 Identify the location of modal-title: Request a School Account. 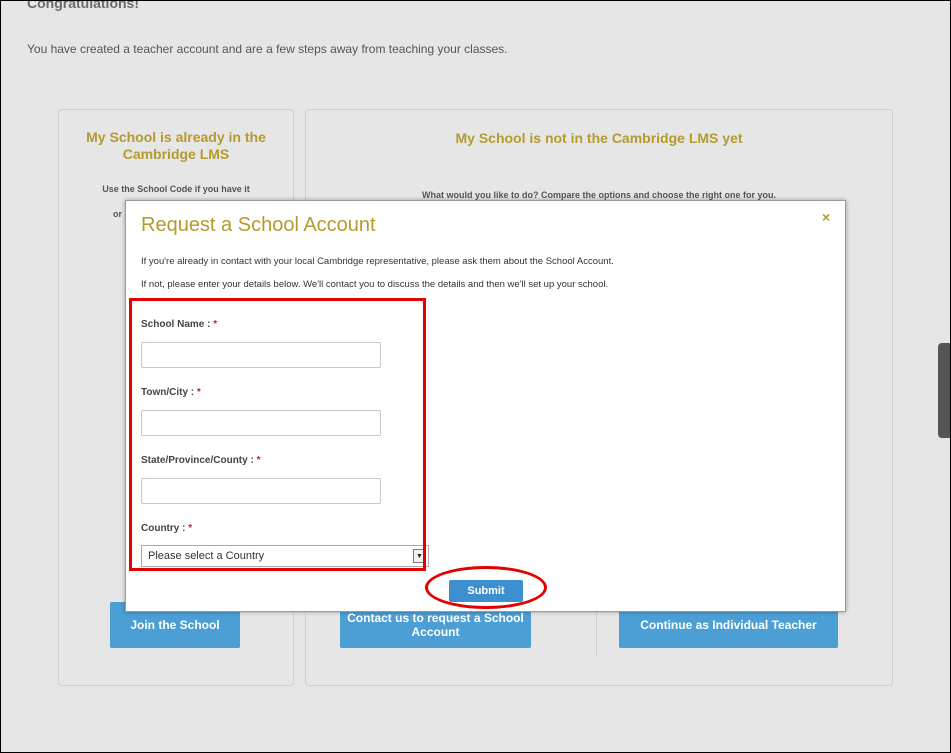
(258, 225).